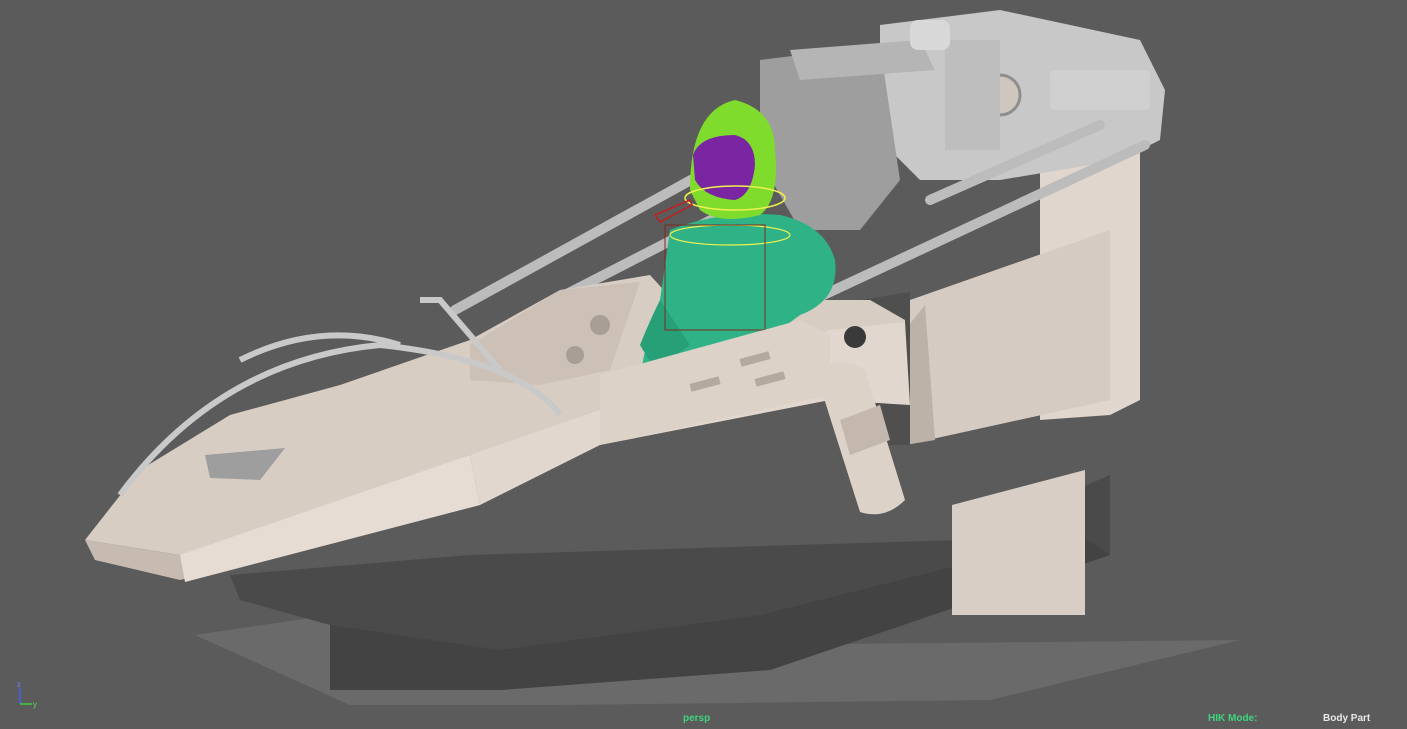  I want to click on axis-y-label: y, so click(35, 704).